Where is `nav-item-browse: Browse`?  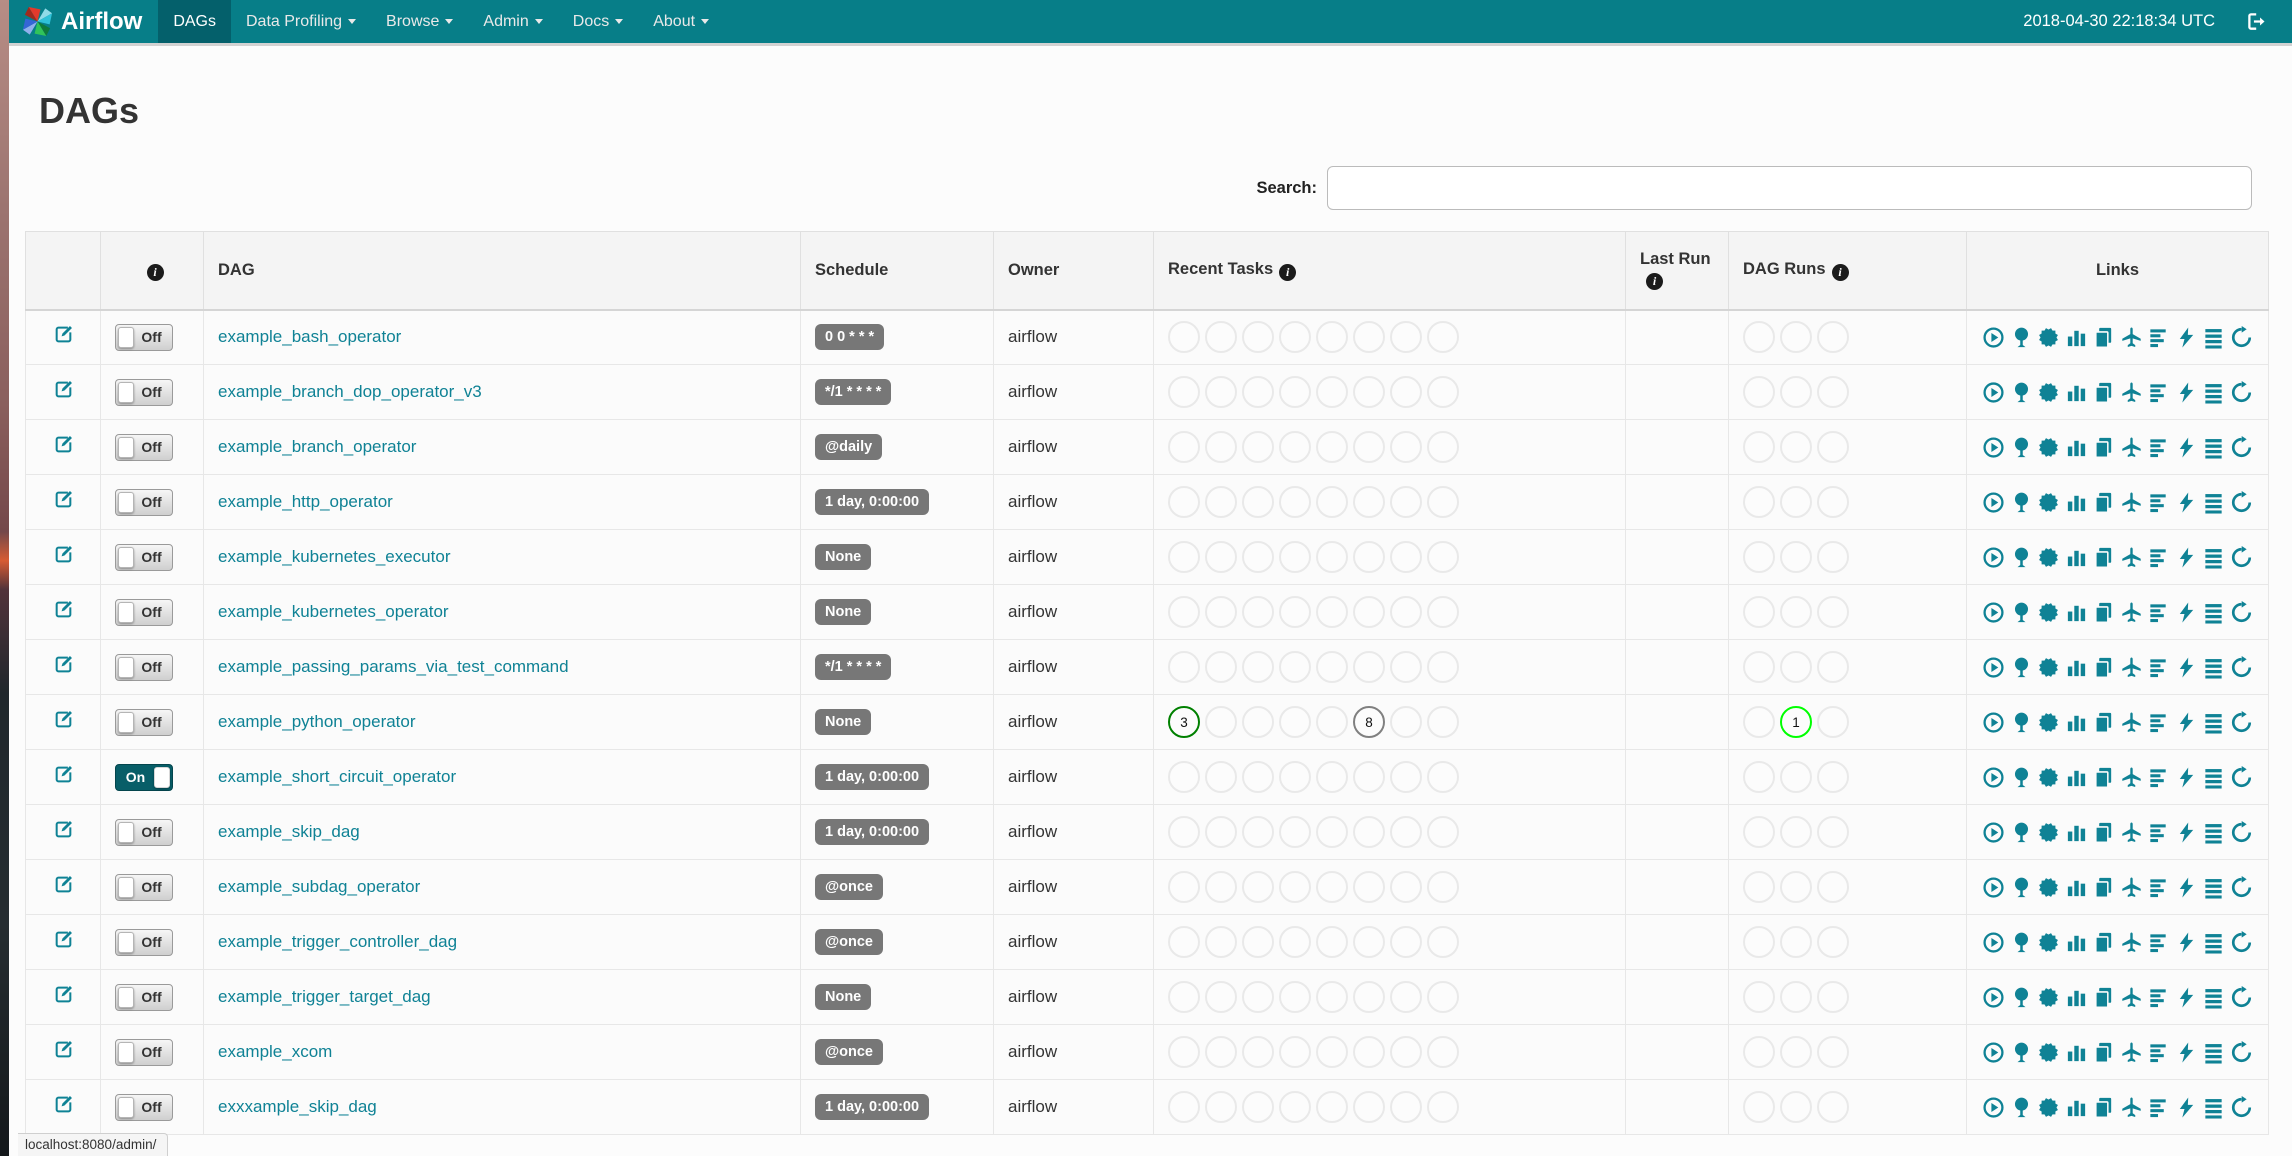 nav-item-browse: Browse is located at coordinates (419, 21).